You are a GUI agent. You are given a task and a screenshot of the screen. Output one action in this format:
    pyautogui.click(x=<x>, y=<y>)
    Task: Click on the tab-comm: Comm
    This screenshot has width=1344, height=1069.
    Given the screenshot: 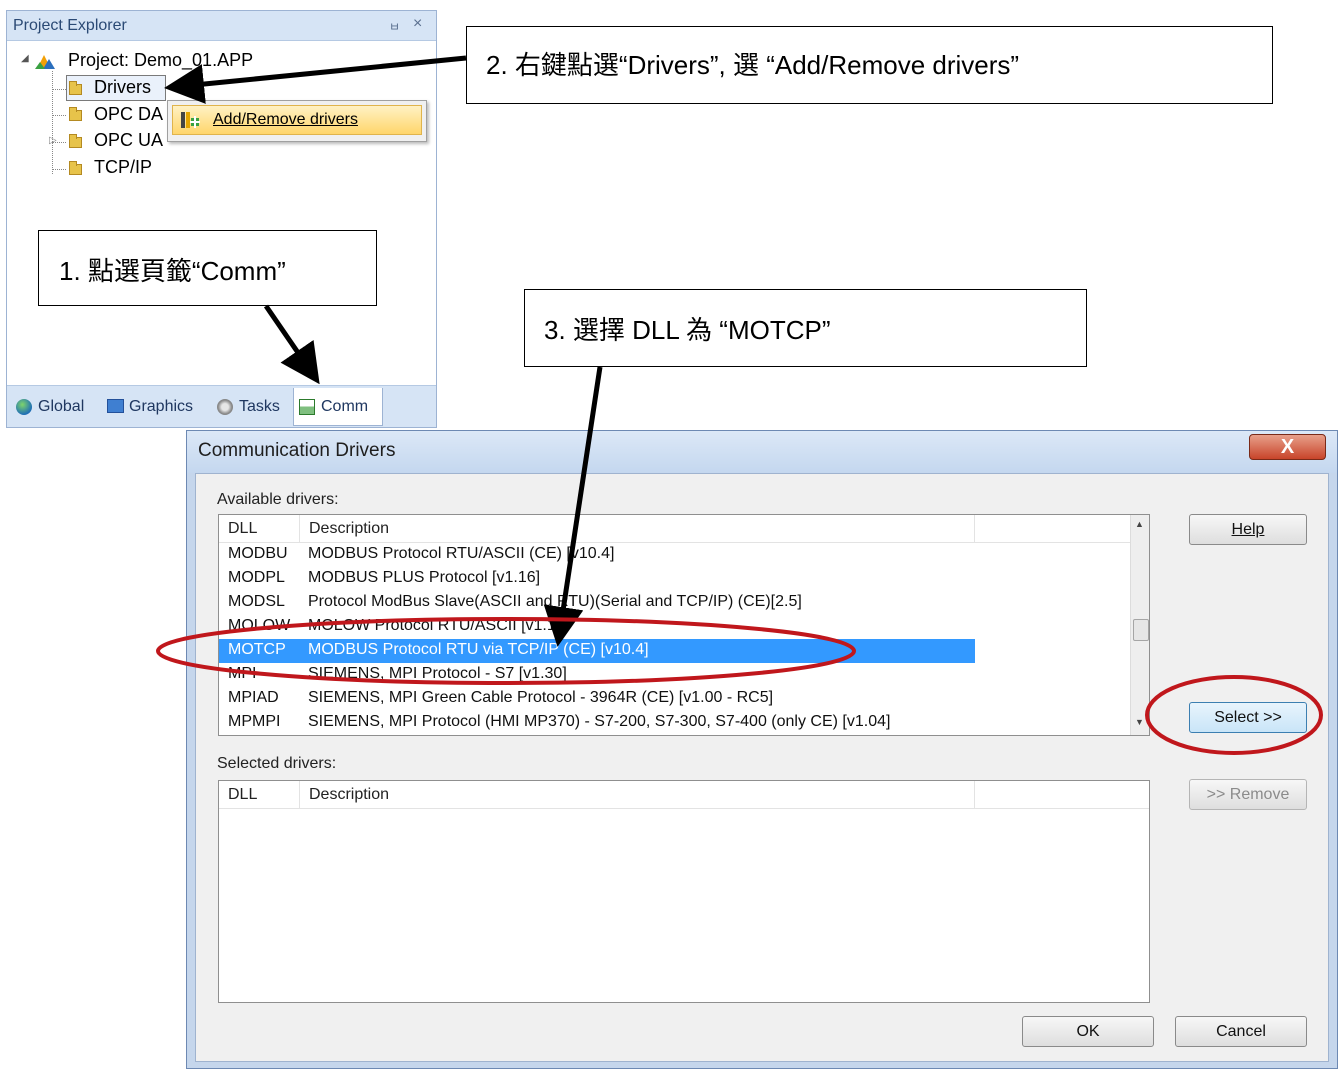 What is the action you would take?
    pyautogui.click(x=344, y=407)
    